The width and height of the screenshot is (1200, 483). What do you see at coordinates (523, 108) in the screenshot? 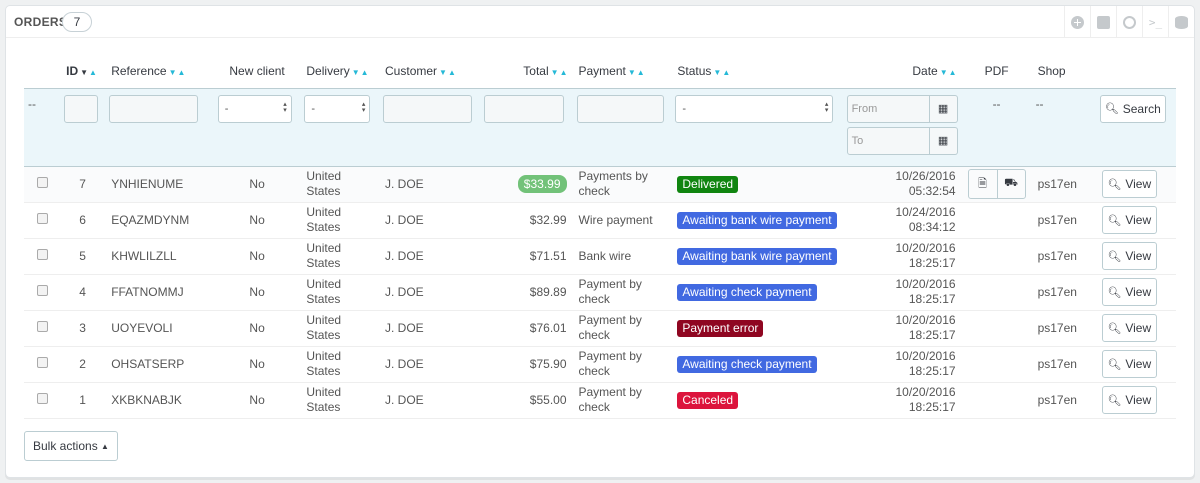
I see `filter-total-input` at bounding box center [523, 108].